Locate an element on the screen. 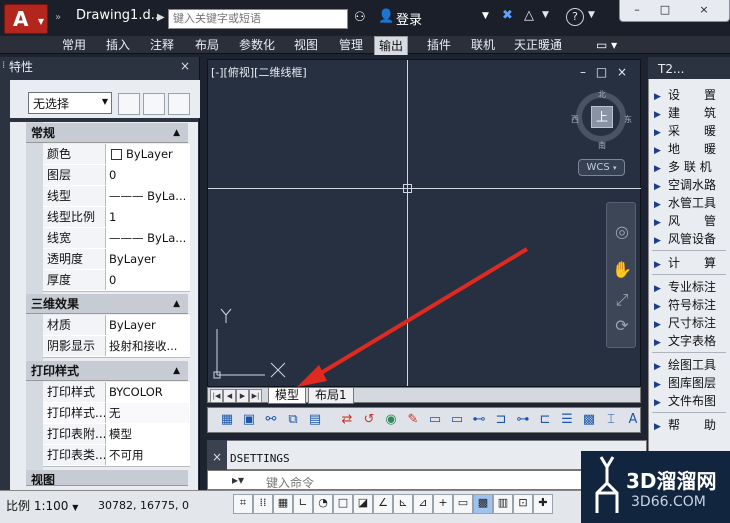 The width and height of the screenshot is (730, 523). tab-layout: 布局 is located at coordinates (207, 45).